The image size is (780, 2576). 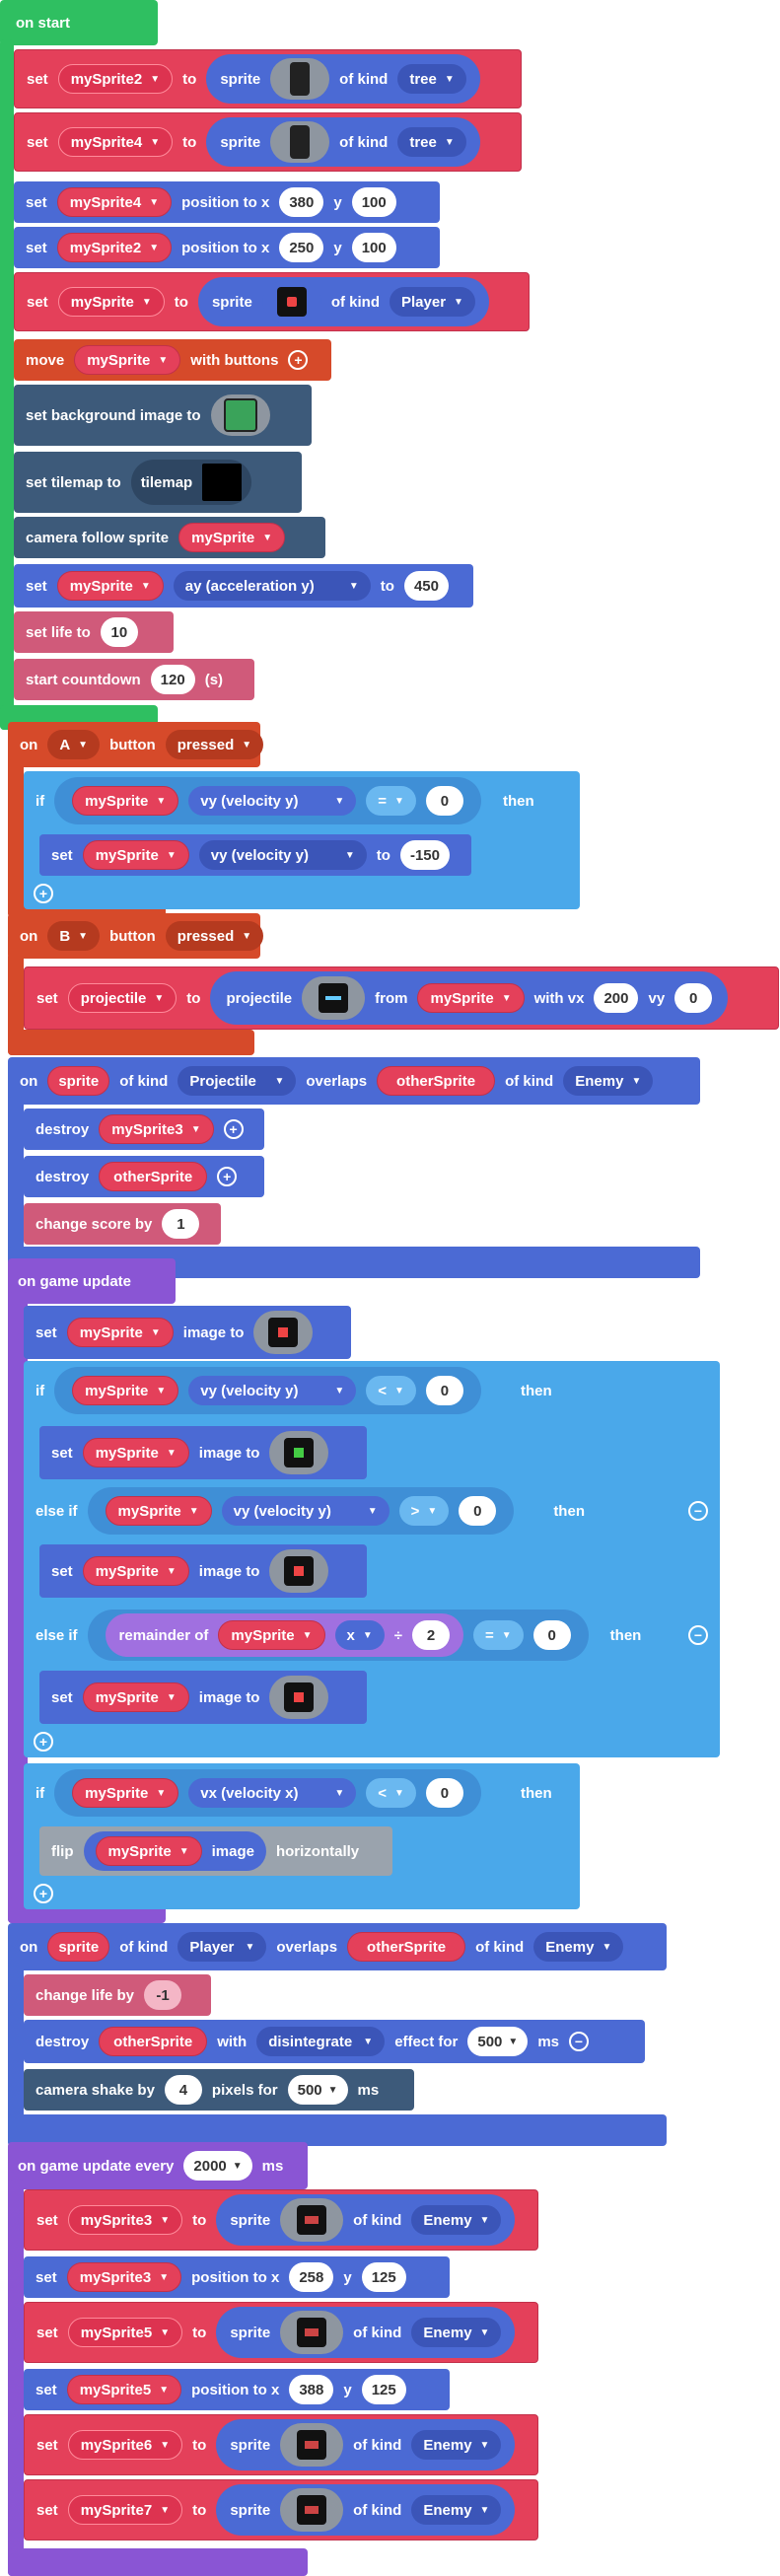 I want to click on countdown-input: 120, so click(x=172, y=679).